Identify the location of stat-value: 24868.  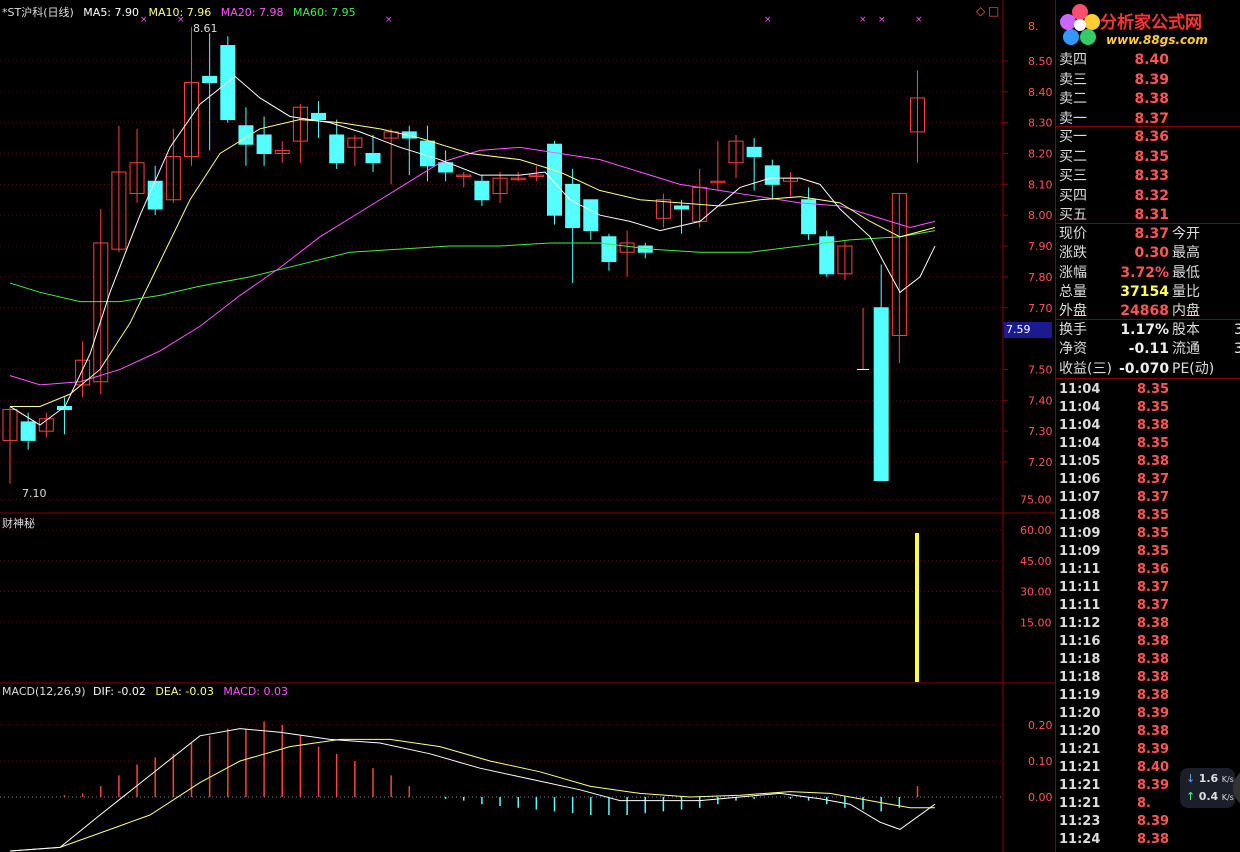
(1144, 311).